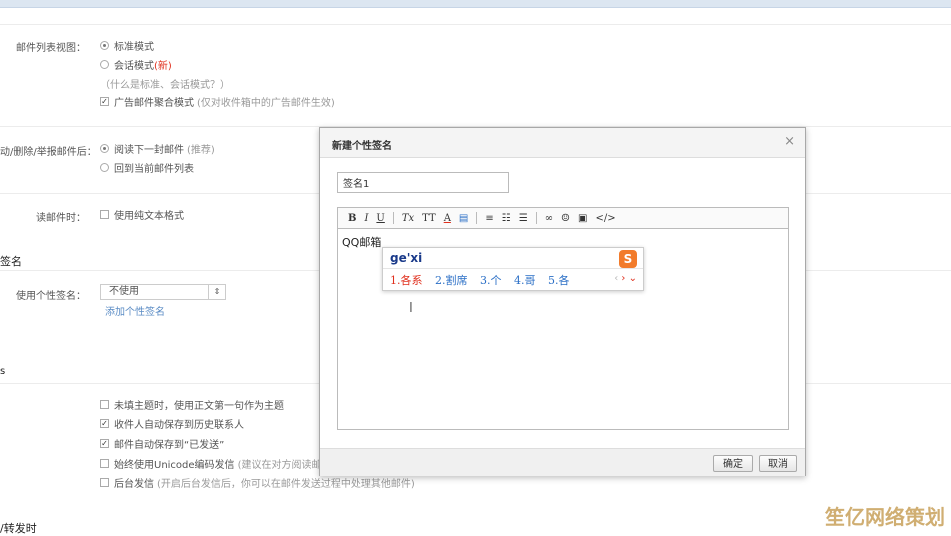  Describe the element at coordinates (135, 310) in the screenshot. I see `add-signature-link: 添加个性签名` at that location.